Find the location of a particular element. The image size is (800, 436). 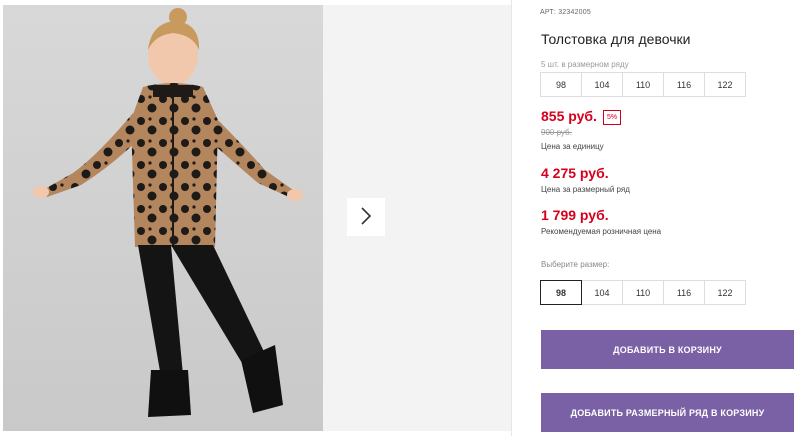

size-selector: 98 104 110 116 122 is located at coordinates (643, 292).